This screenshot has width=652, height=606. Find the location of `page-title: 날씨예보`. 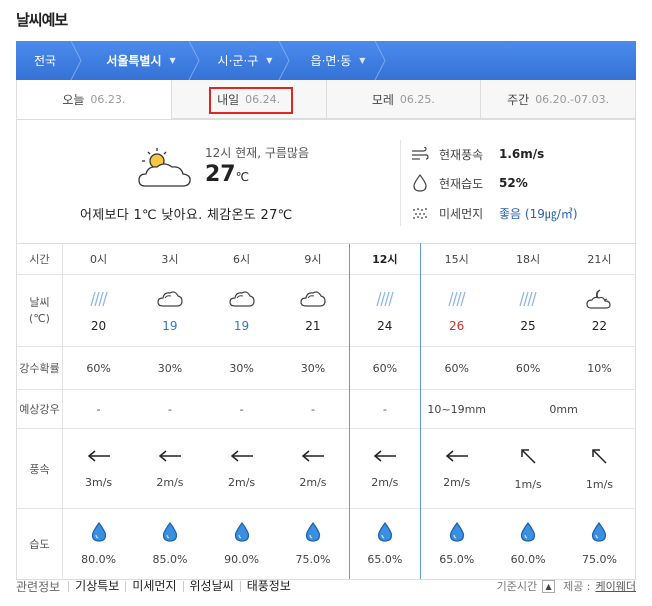

page-title: 날씨예보 is located at coordinates (42, 20).